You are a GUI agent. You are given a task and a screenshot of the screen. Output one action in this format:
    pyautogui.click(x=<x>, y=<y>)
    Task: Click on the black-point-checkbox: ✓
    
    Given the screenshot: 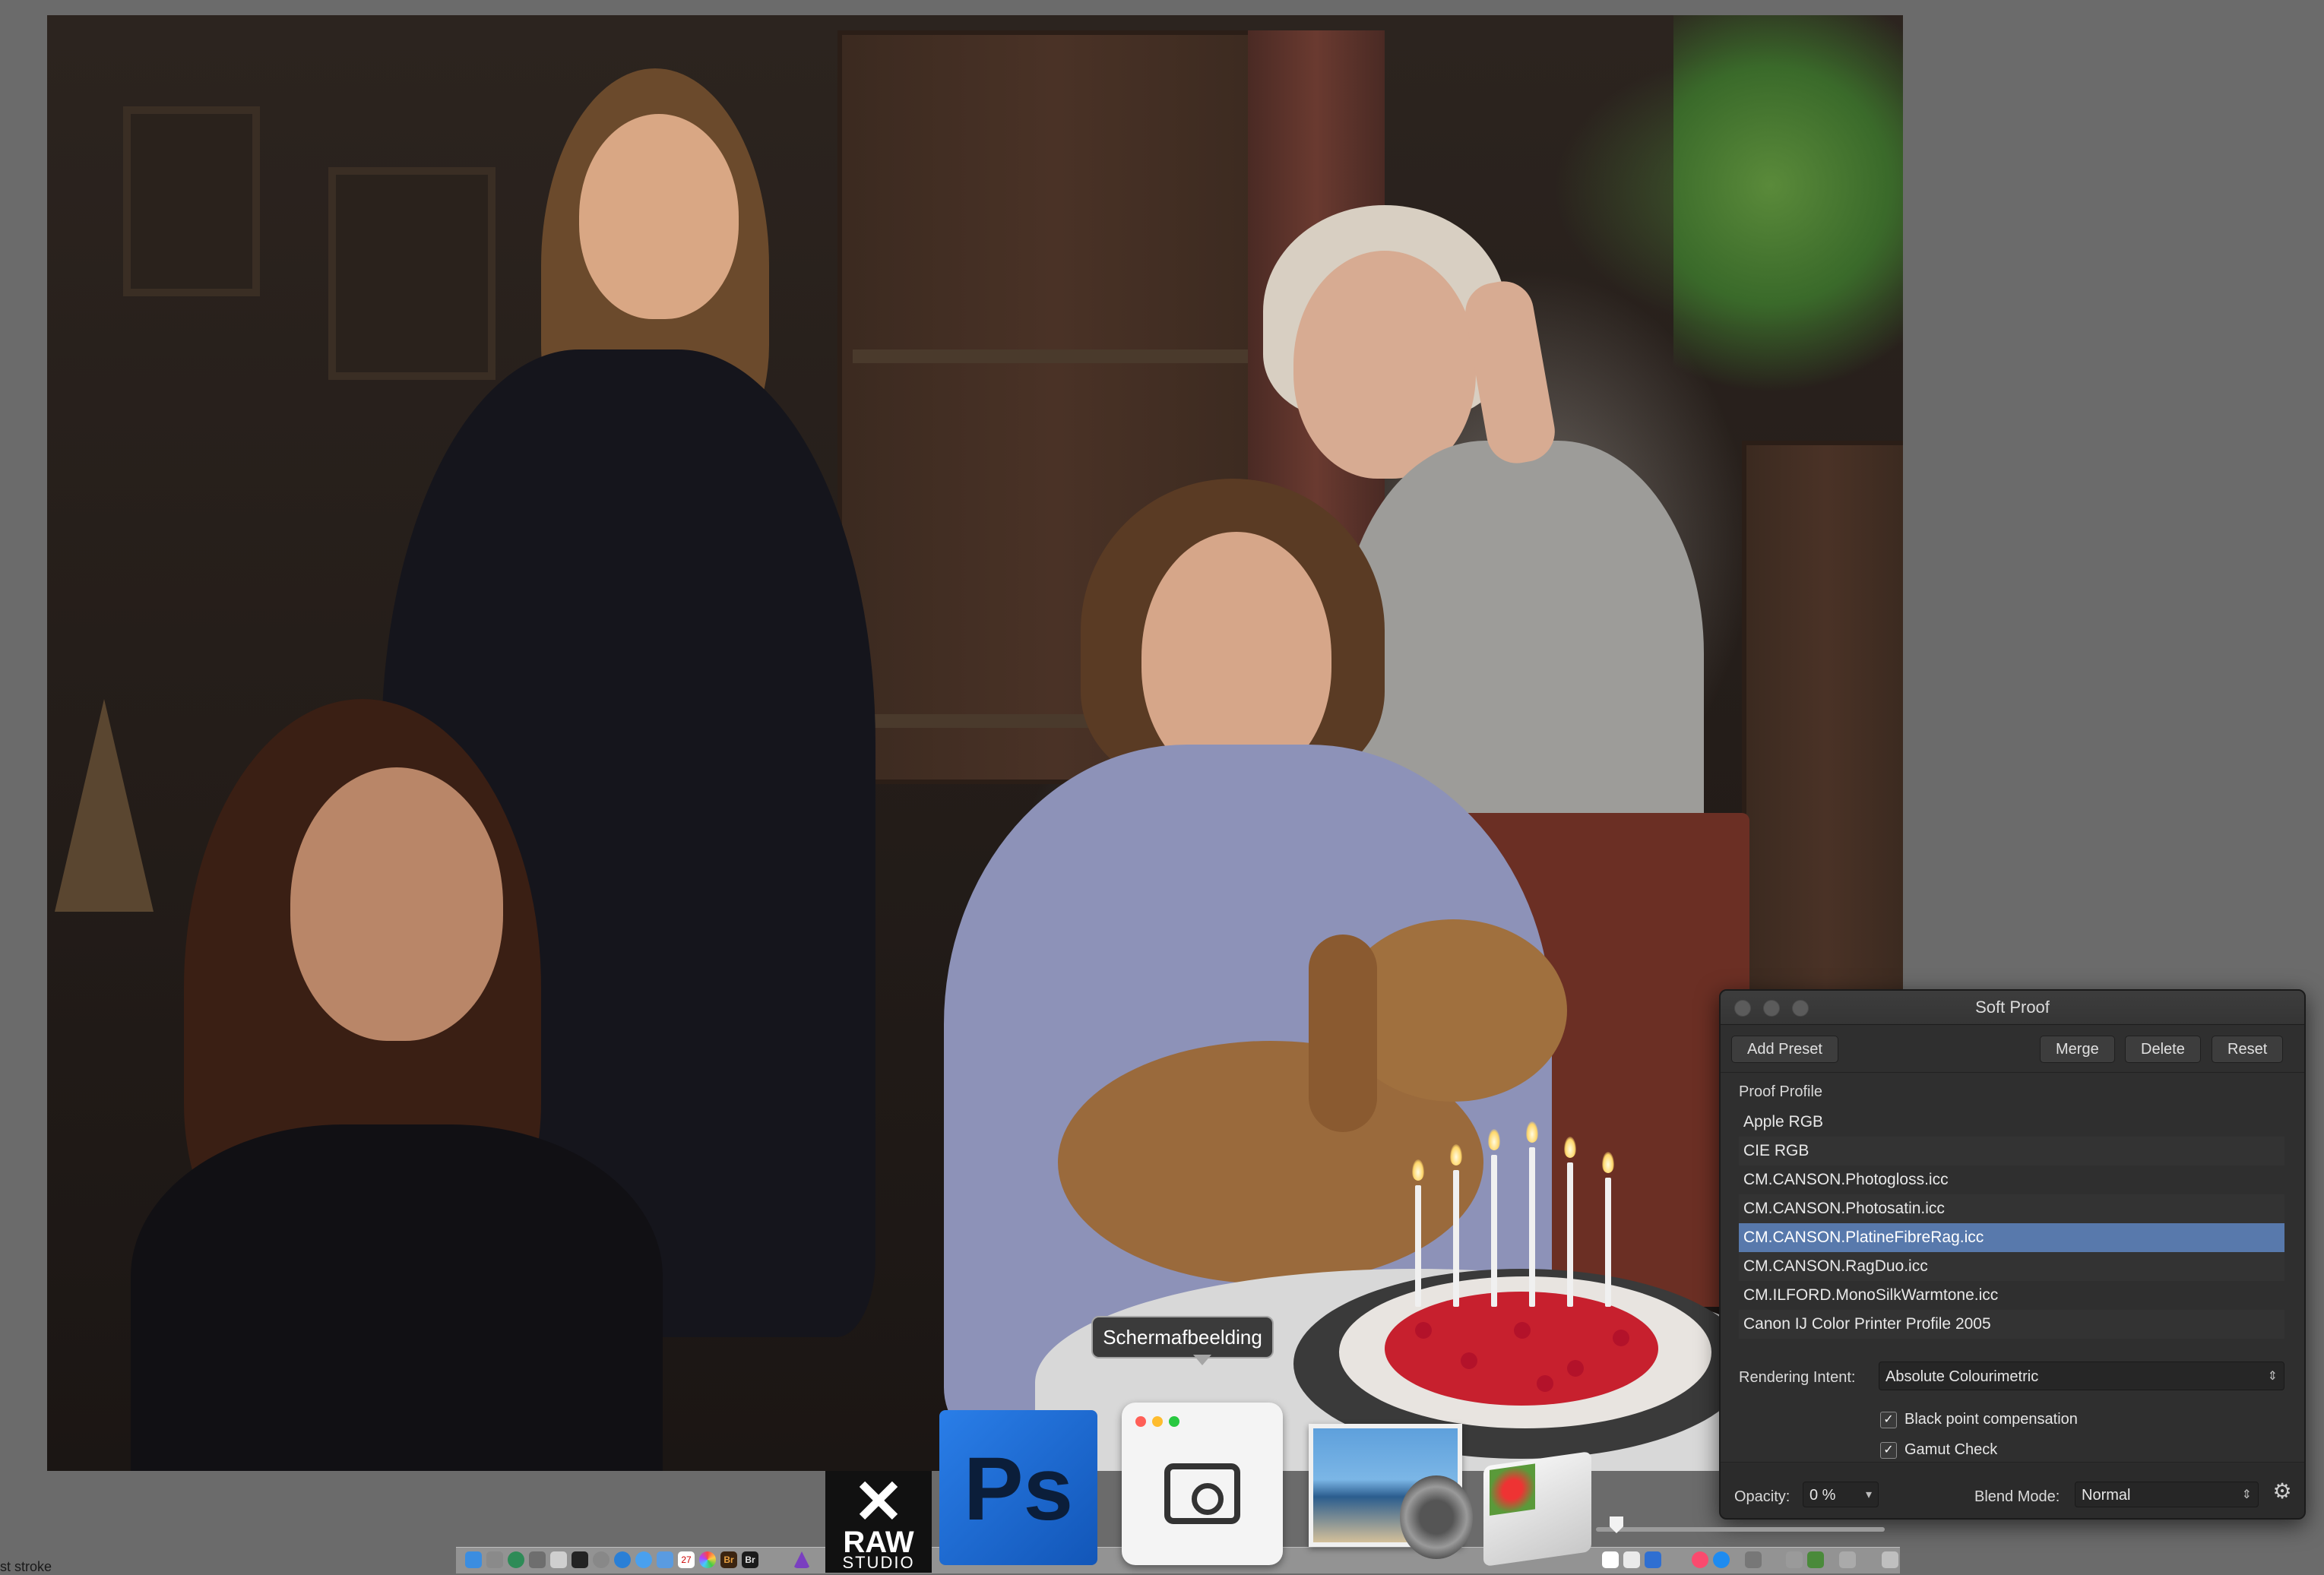 What is the action you would take?
    pyautogui.click(x=1888, y=1419)
    